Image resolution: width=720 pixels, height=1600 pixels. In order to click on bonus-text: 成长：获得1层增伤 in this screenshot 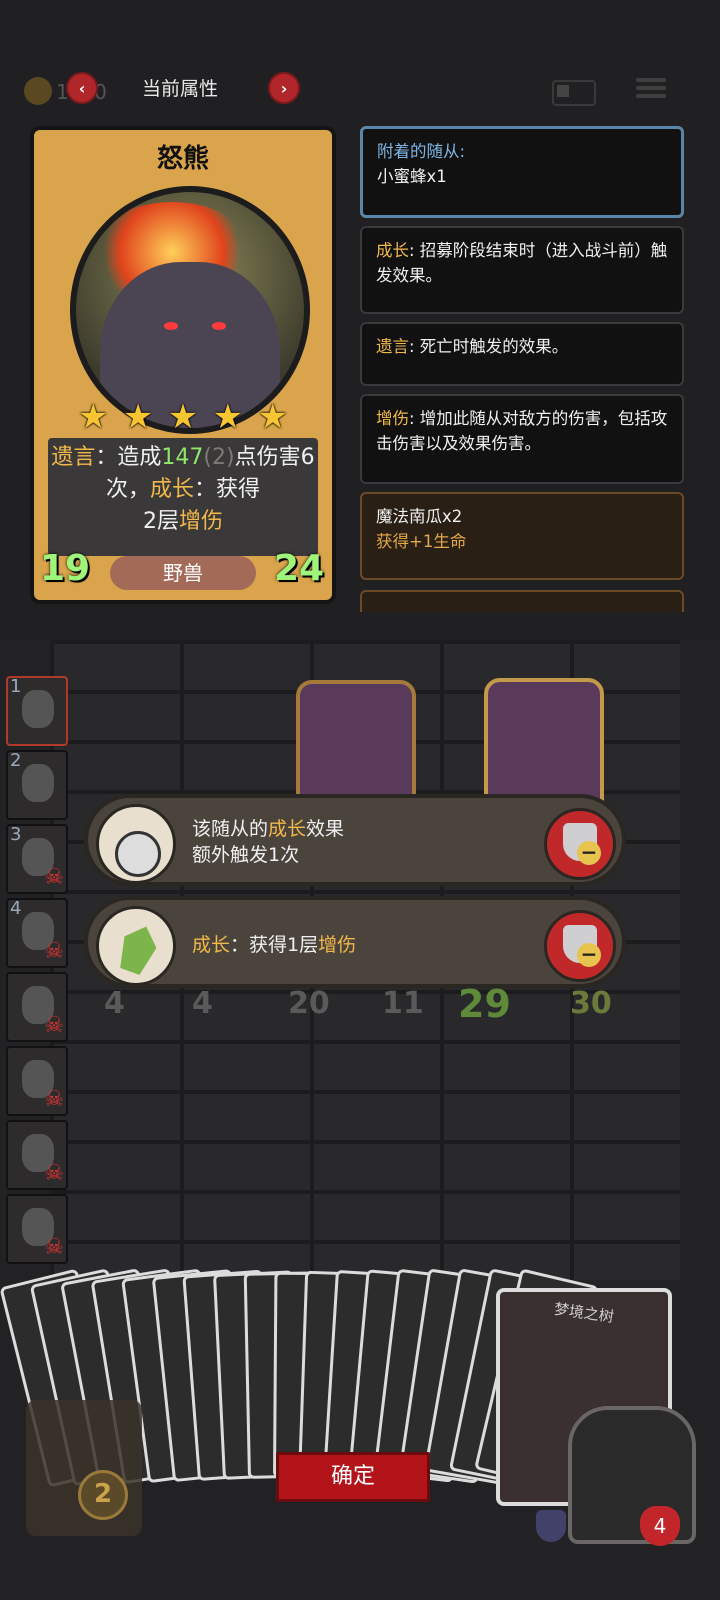, I will do `click(274, 945)`.